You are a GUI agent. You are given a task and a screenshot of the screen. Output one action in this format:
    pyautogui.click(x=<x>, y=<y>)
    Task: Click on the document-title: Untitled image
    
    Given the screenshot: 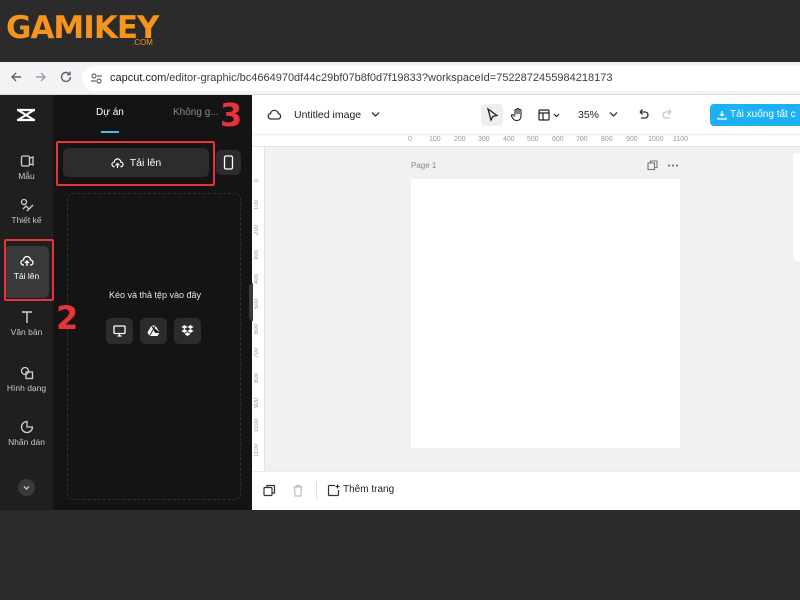 What is the action you would take?
    pyautogui.click(x=327, y=115)
    